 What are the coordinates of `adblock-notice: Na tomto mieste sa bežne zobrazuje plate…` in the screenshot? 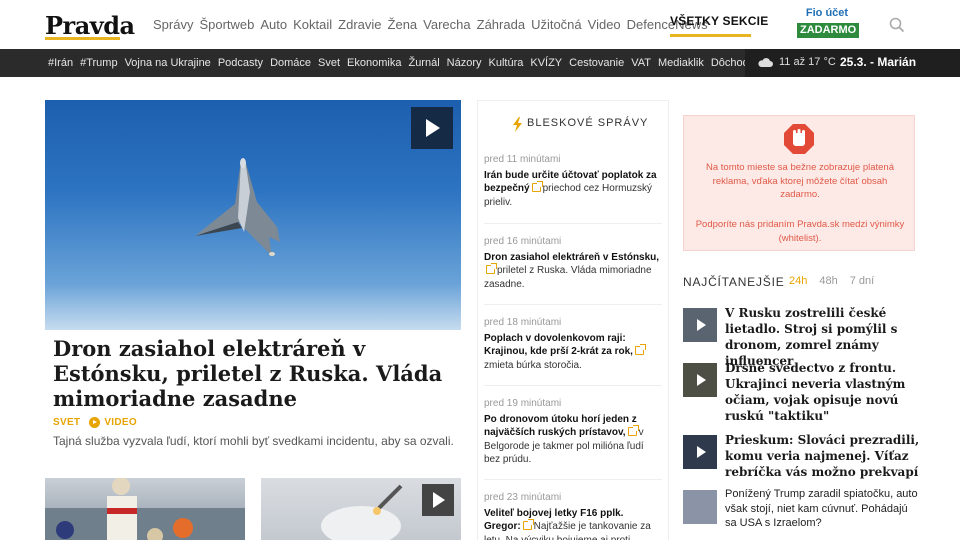 It's located at (799, 183).